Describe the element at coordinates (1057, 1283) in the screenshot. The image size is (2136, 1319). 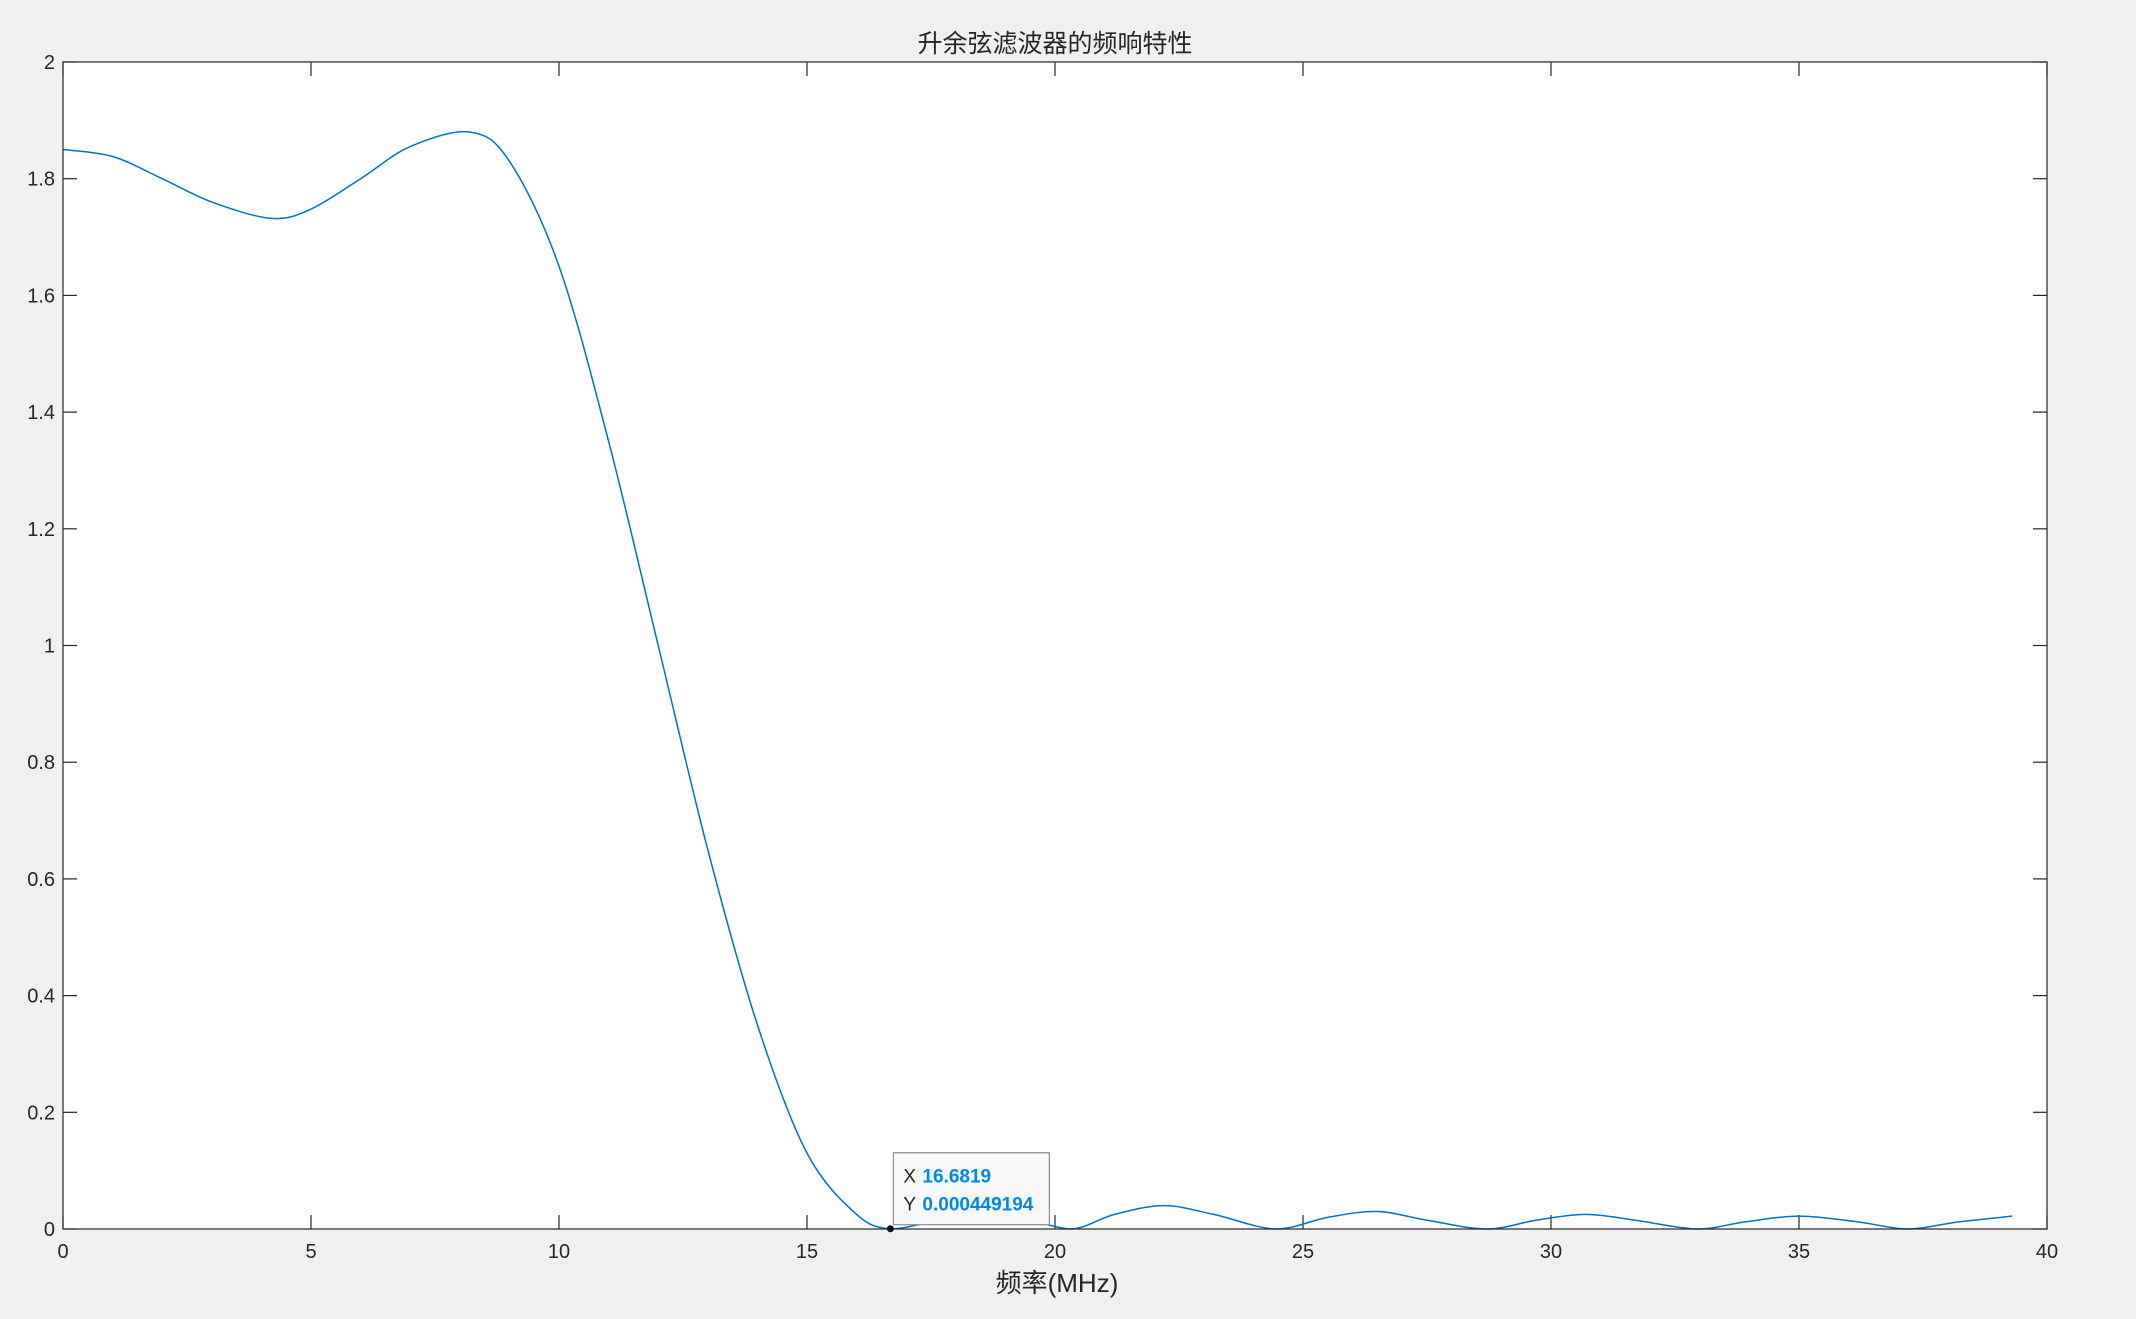
I see `x-axis-label: 频率(MHz)` at that location.